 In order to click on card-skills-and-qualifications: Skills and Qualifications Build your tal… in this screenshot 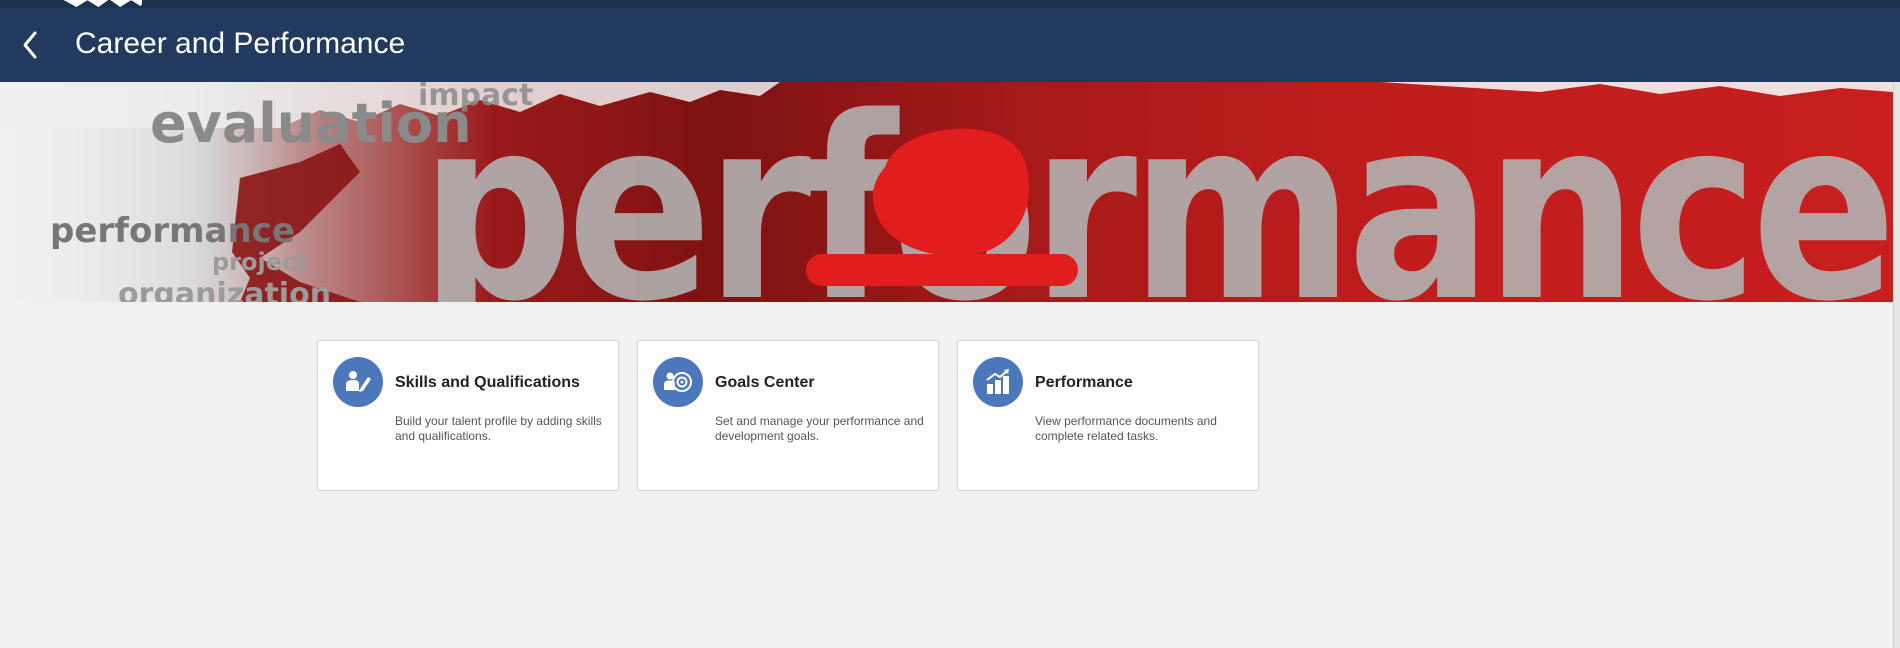, I will do `click(468, 415)`.